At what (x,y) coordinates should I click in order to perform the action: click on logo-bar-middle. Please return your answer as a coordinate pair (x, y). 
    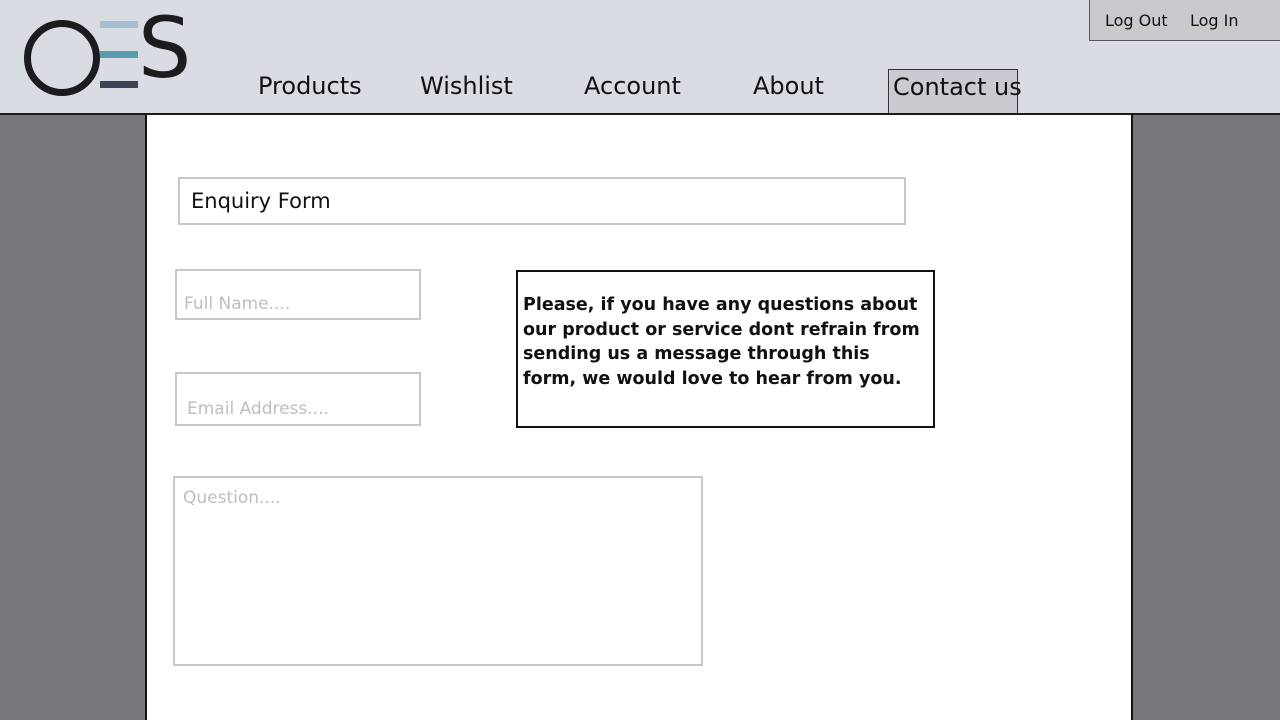
    Looking at the image, I should click on (119, 54).